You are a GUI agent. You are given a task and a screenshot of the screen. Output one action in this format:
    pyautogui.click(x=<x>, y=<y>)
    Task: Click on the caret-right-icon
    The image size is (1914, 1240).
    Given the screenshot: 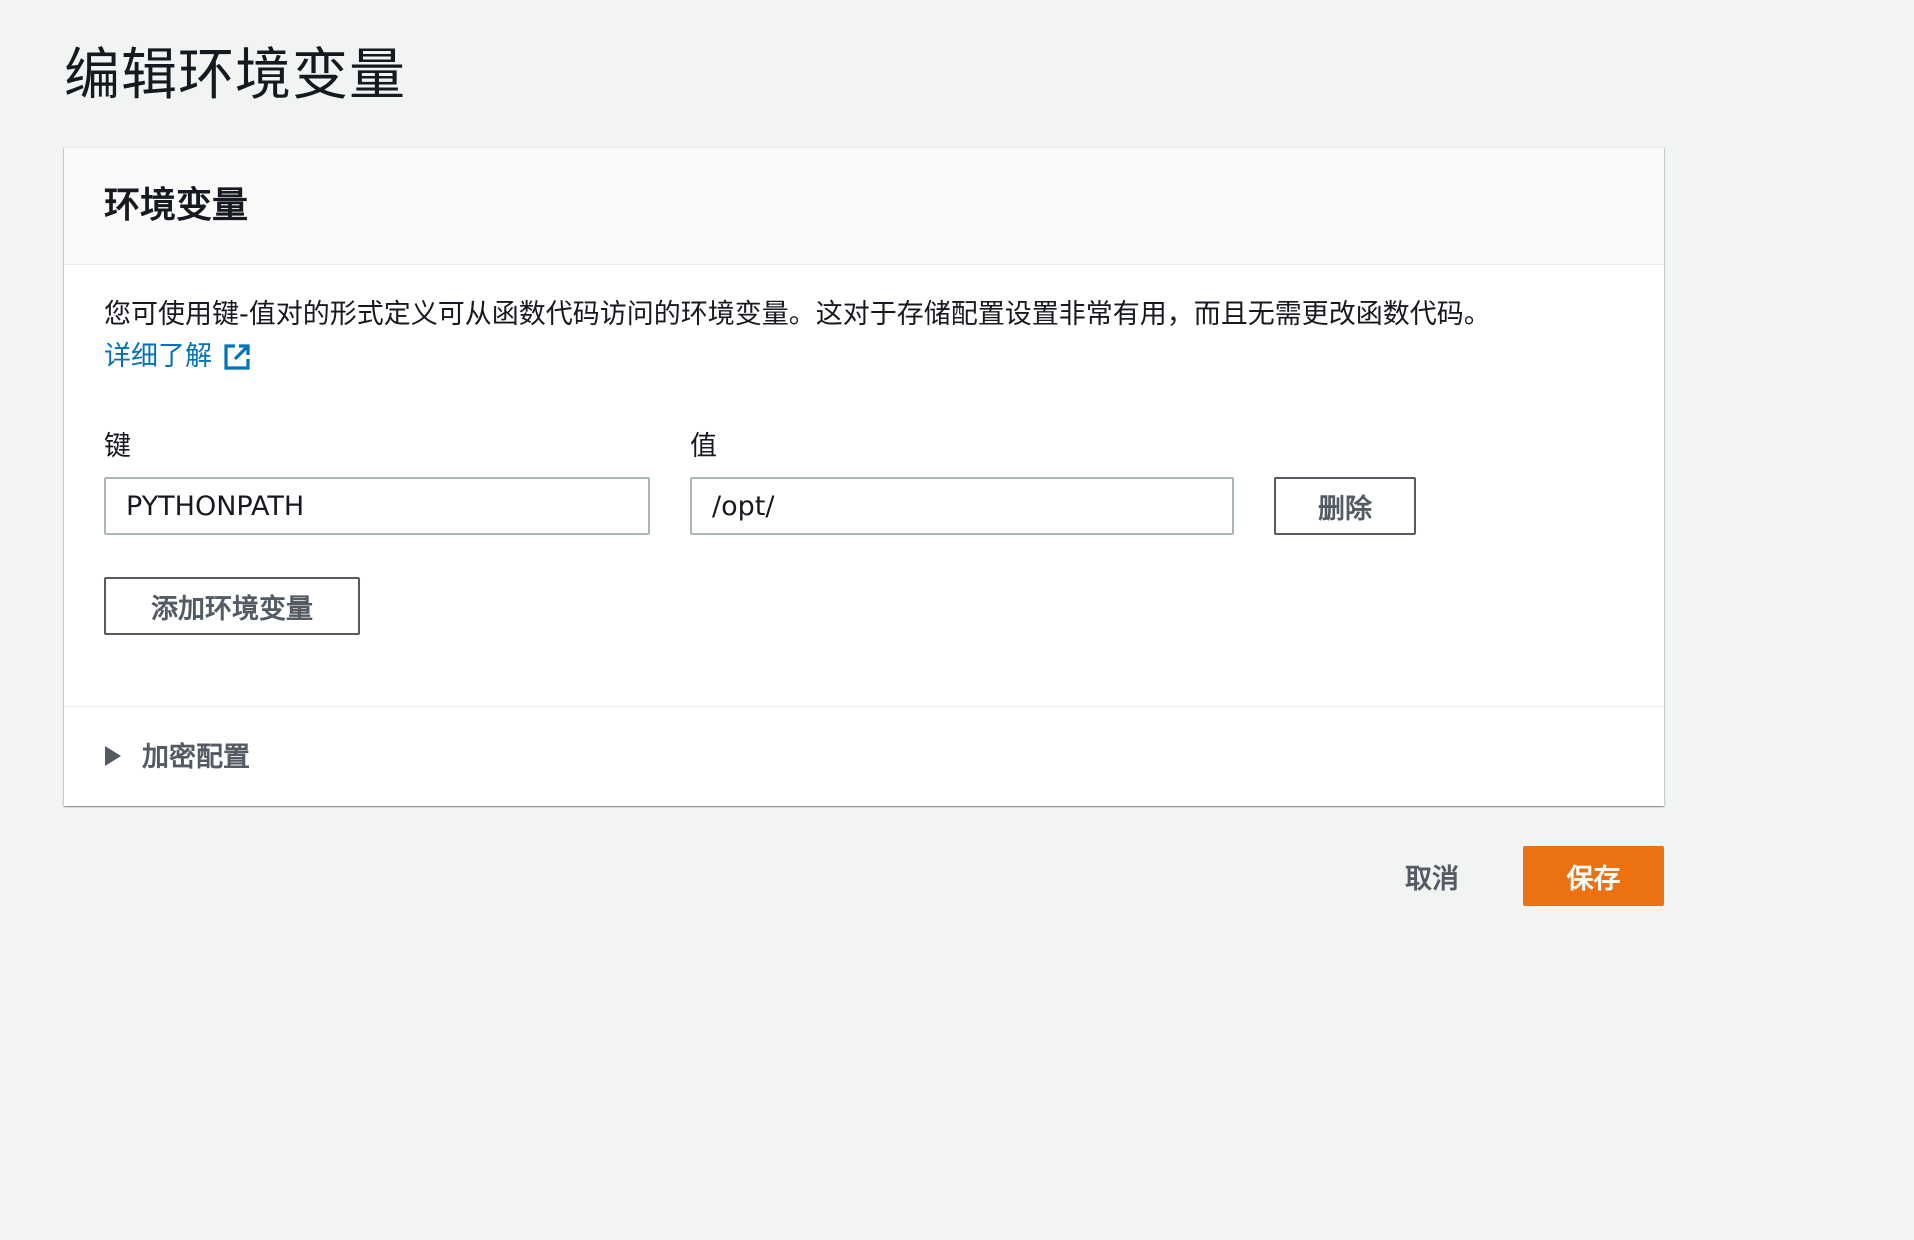 What is the action you would take?
    pyautogui.click(x=113, y=758)
    